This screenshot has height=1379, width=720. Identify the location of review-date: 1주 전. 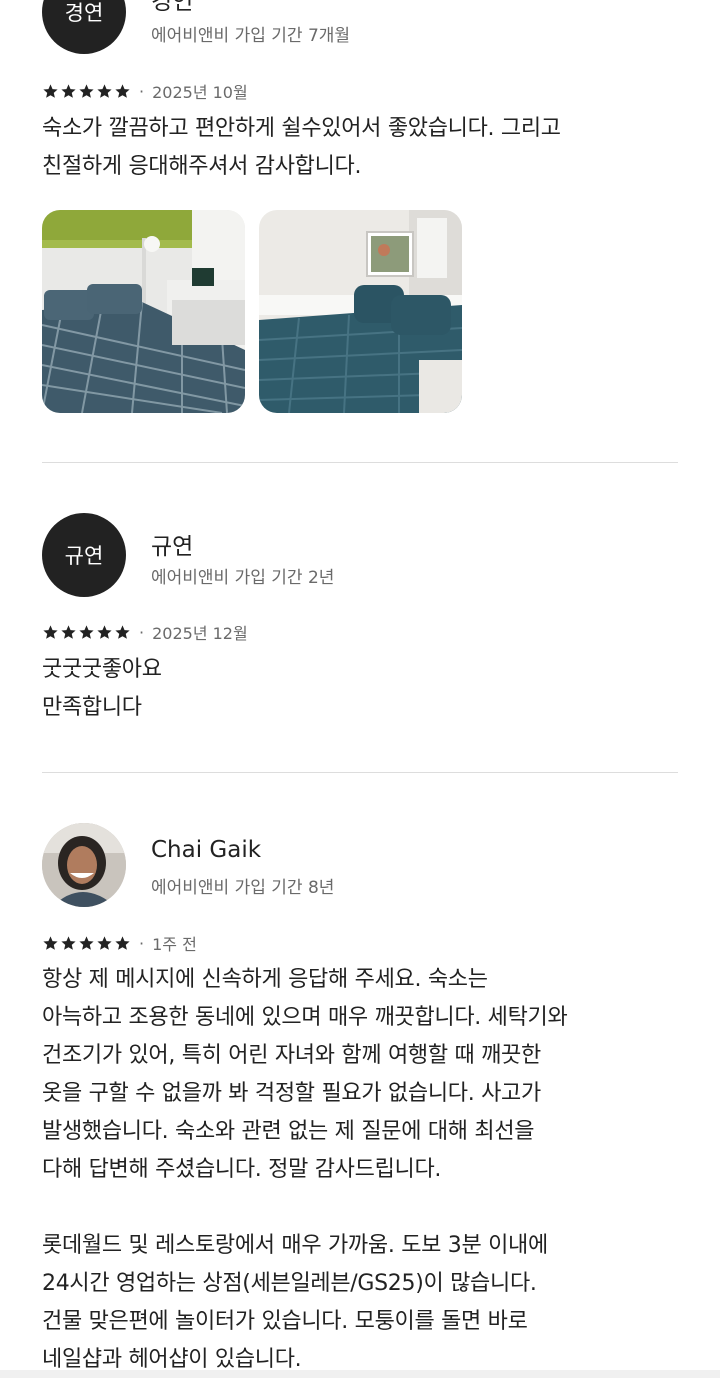
(174, 944).